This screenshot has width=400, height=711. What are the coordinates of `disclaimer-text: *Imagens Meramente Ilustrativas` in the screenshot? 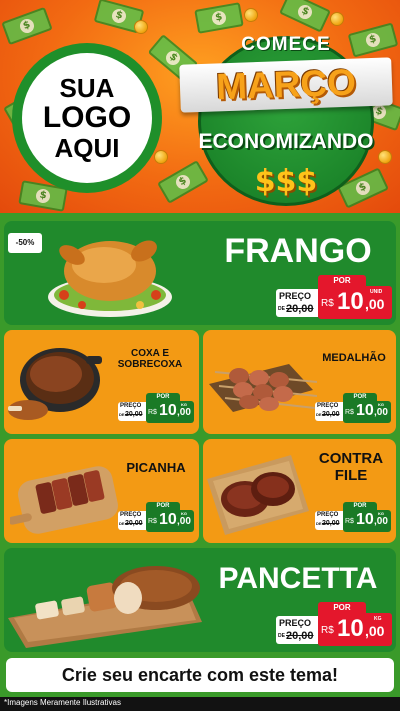 It's located at (62, 702).